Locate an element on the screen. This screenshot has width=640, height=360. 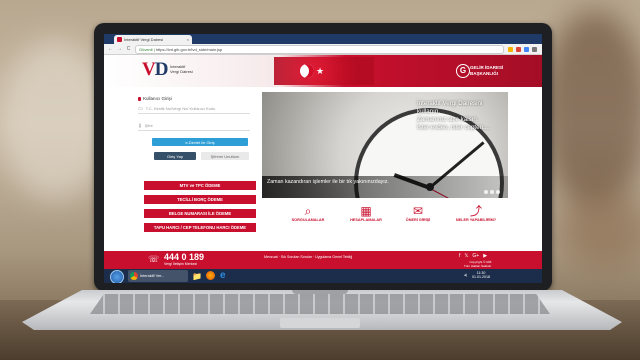
firefox-icon is located at coordinates (210, 275).